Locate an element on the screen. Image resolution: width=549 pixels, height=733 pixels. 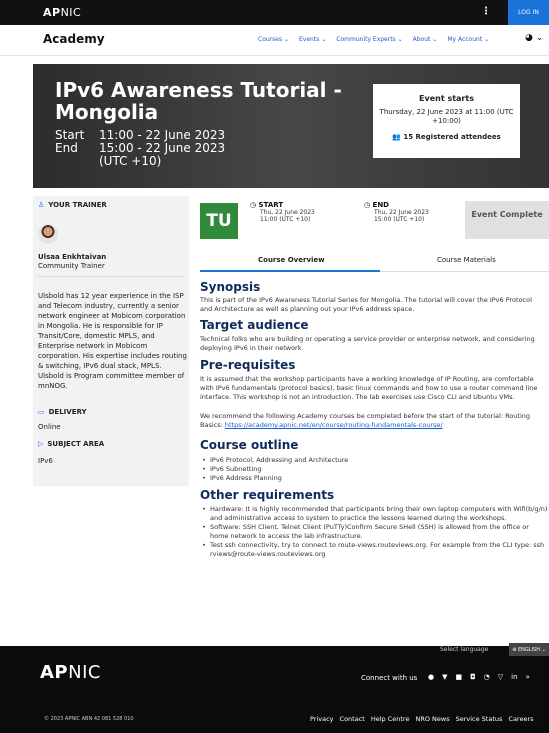
footer-link-contact: Contact is located at coordinates (352, 719).